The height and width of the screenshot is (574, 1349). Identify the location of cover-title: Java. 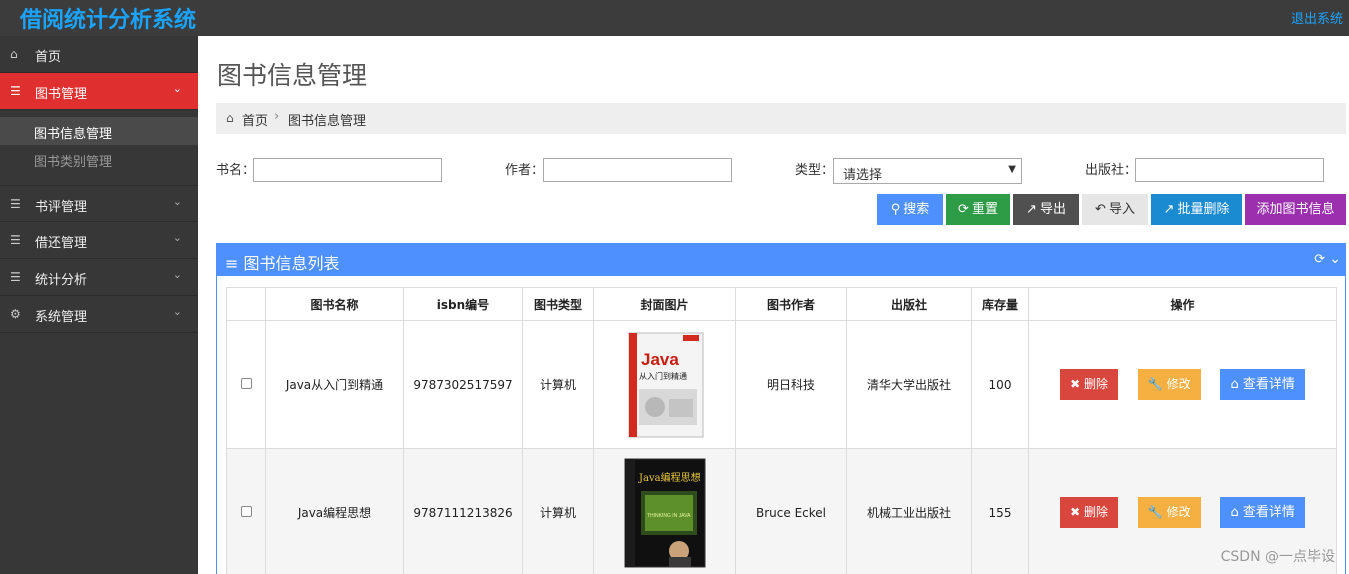
(660, 359).